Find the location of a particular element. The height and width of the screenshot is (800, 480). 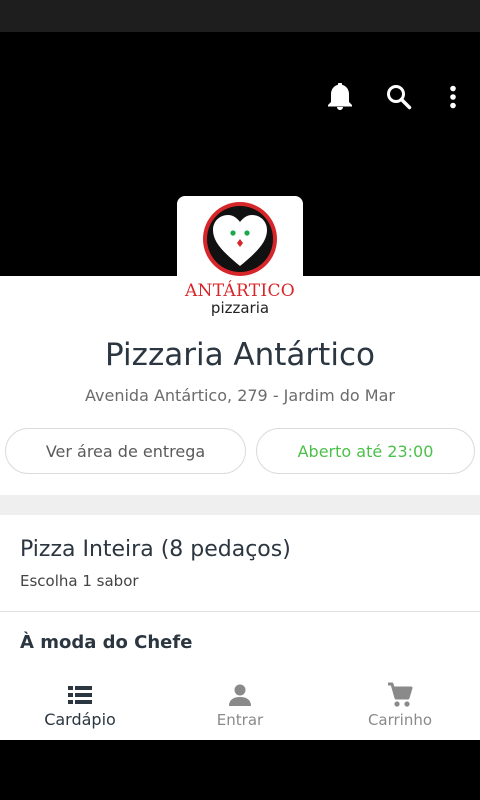

nav-item-entrar: Entrar is located at coordinates (240, 704).